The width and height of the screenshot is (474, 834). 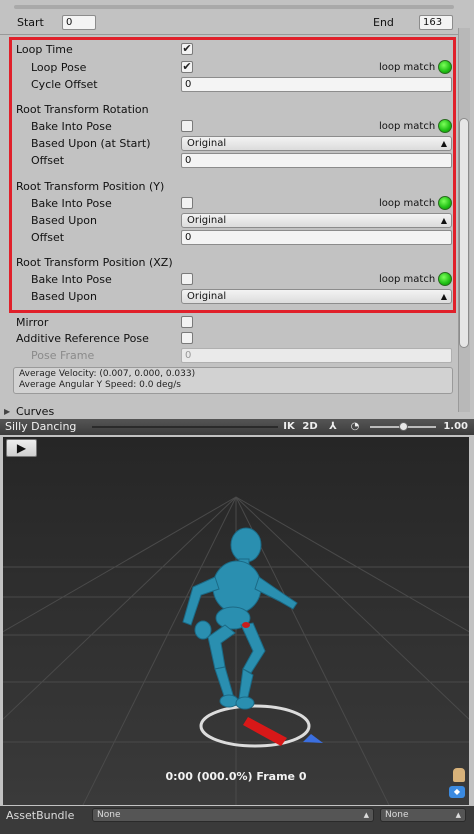 I want to click on tag-icon: ◆, so click(x=457, y=792).